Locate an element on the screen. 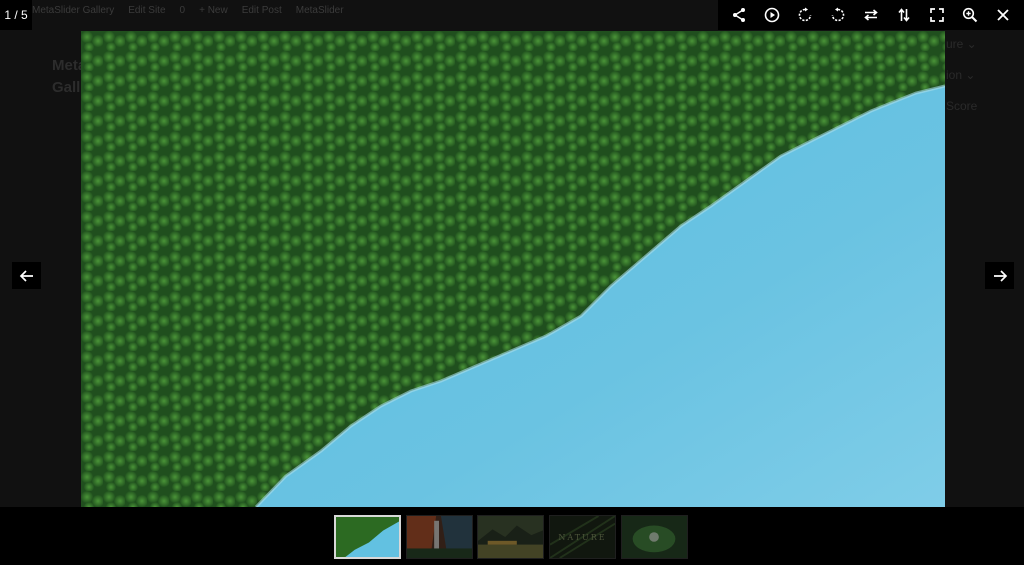 The image size is (1024, 565). arrow-right-icon is located at coordinates (1000, 275).